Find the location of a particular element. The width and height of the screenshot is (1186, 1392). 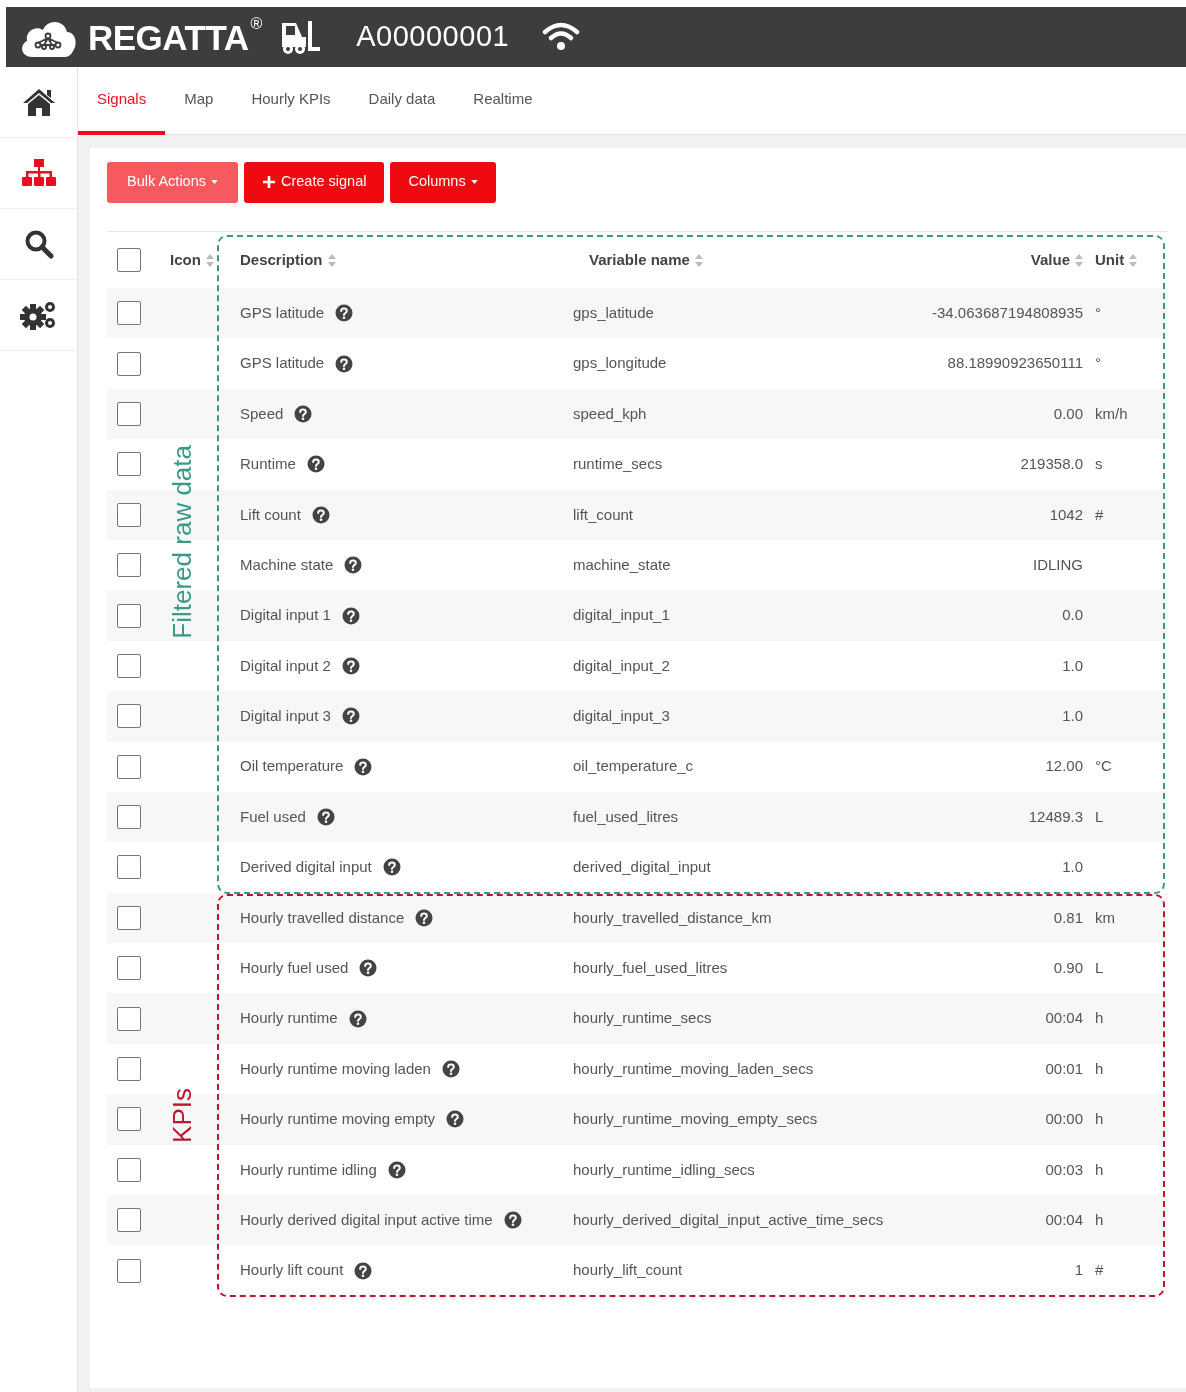

wifi-icon is located at coordinates (561, 37).